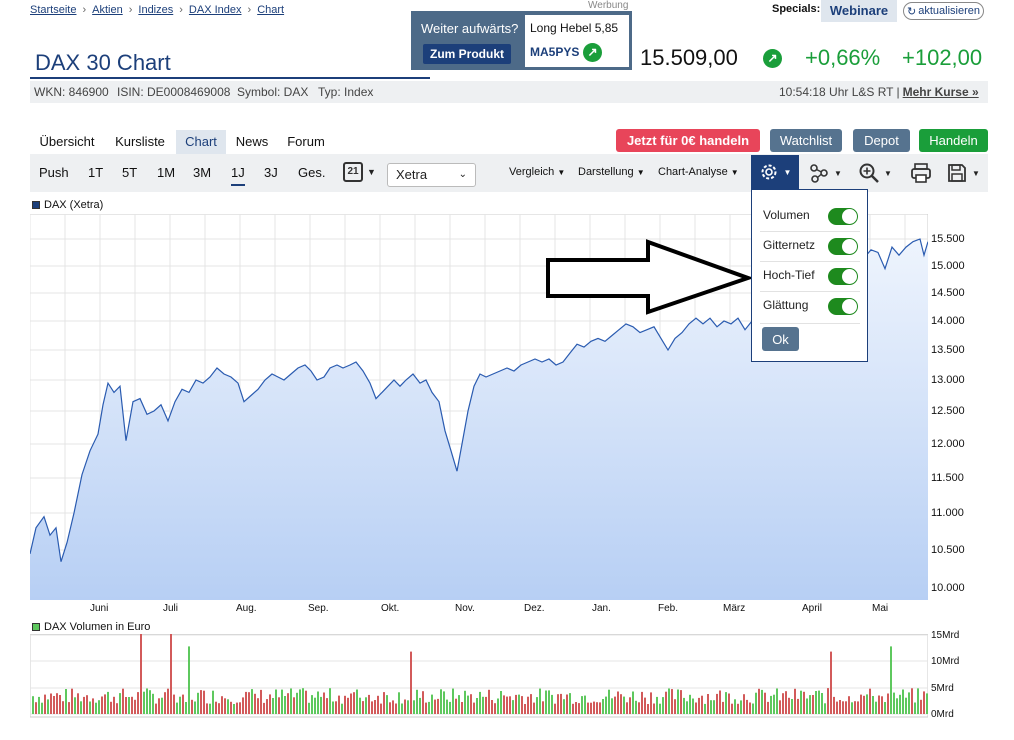  What do you see at coordinates (881, 140) in the screenshot?
I see `depot-button: Depot` at bounding box center [881, 140].